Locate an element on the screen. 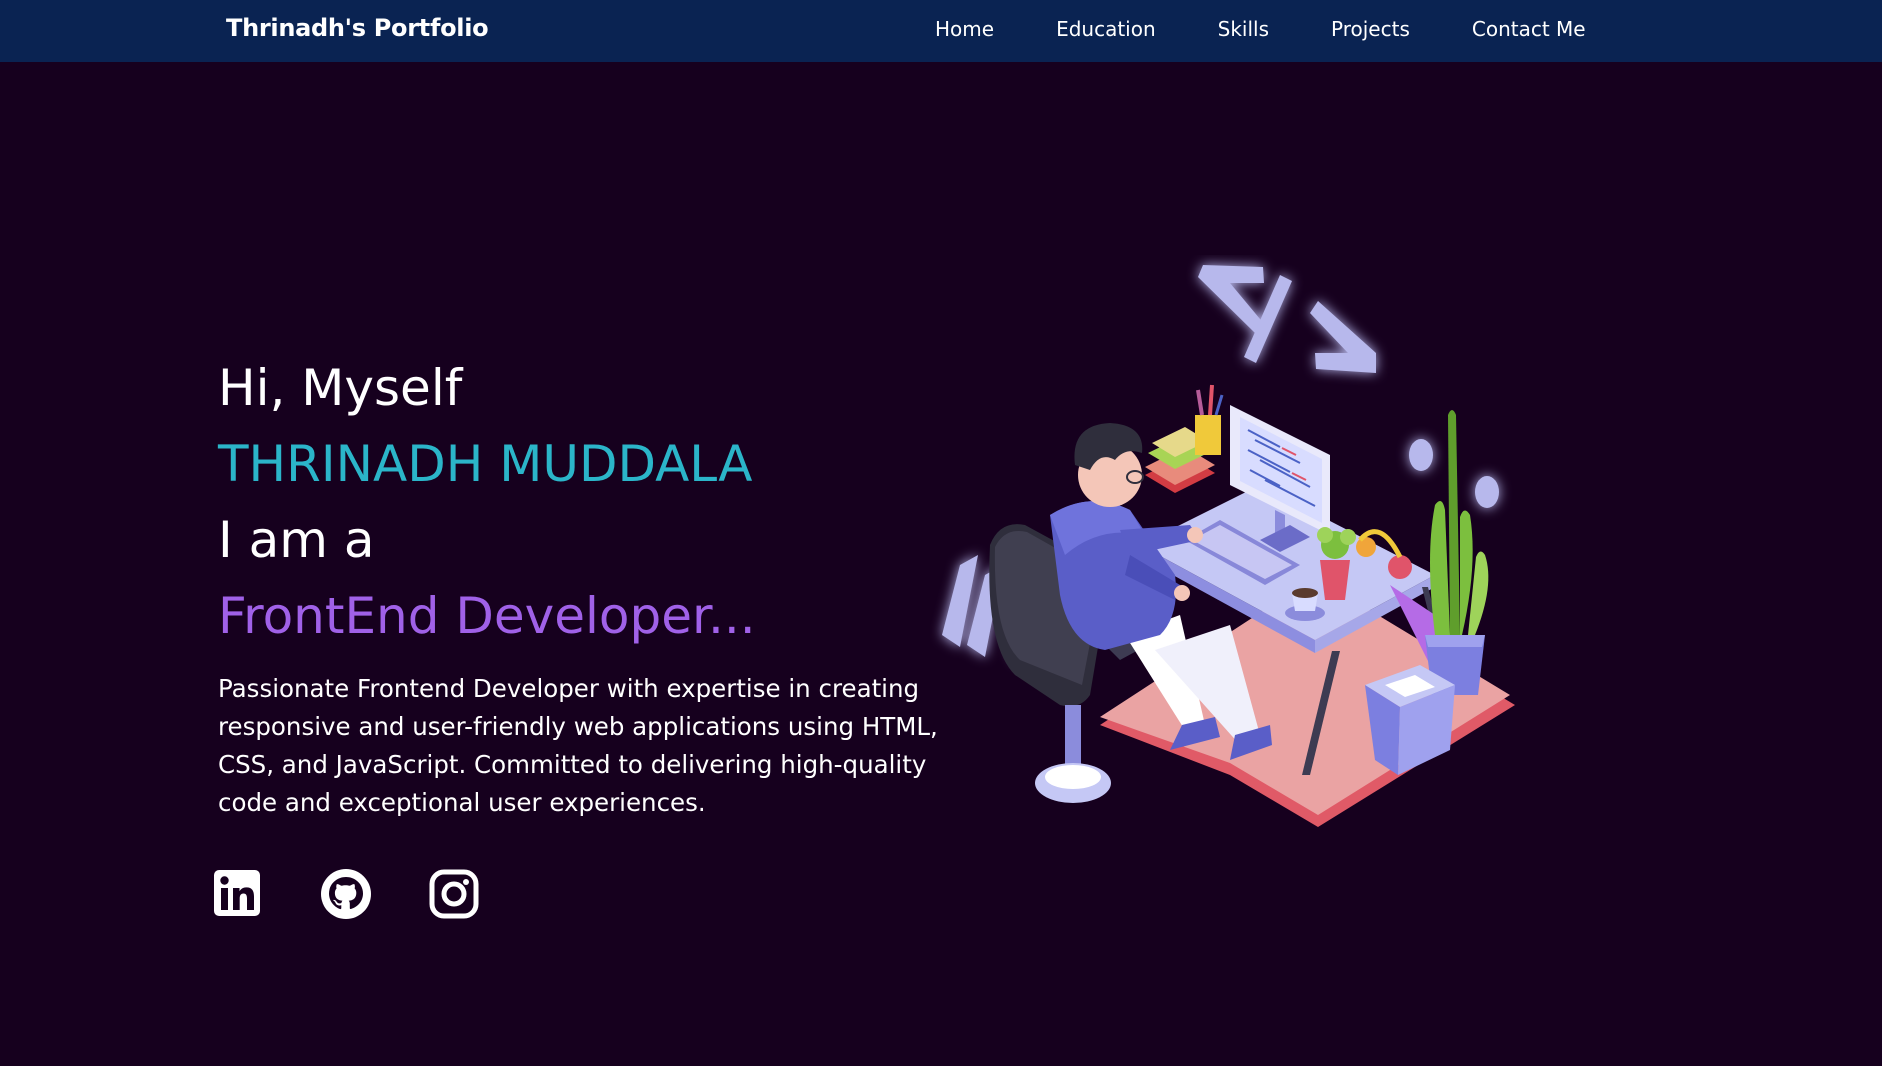 This screenshot has width=1882, height=1066. nav-link-education: Education is located at coordinates (1106, 29).